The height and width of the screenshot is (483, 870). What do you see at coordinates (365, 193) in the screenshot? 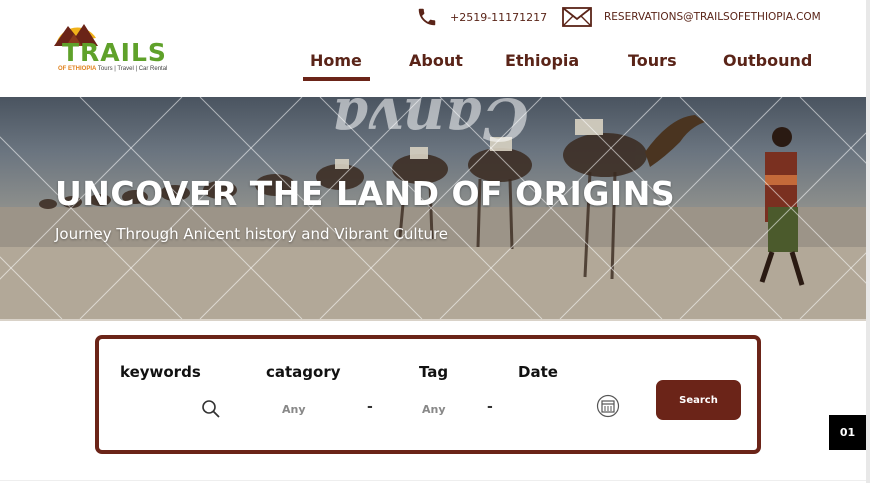
I see `hero-title: UNCOVER THE LAND OF ORIGINS` at bounding box center [365, 193].